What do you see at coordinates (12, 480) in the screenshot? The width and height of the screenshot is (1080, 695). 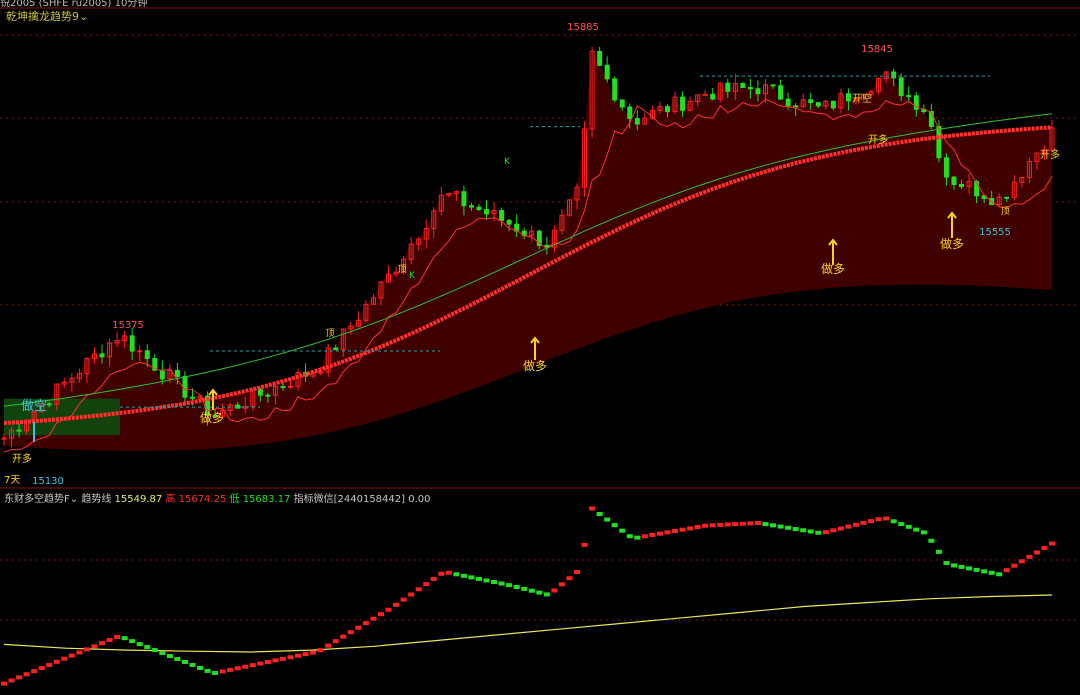 I see `period-label: 7天` at bounding box center [12, 480].